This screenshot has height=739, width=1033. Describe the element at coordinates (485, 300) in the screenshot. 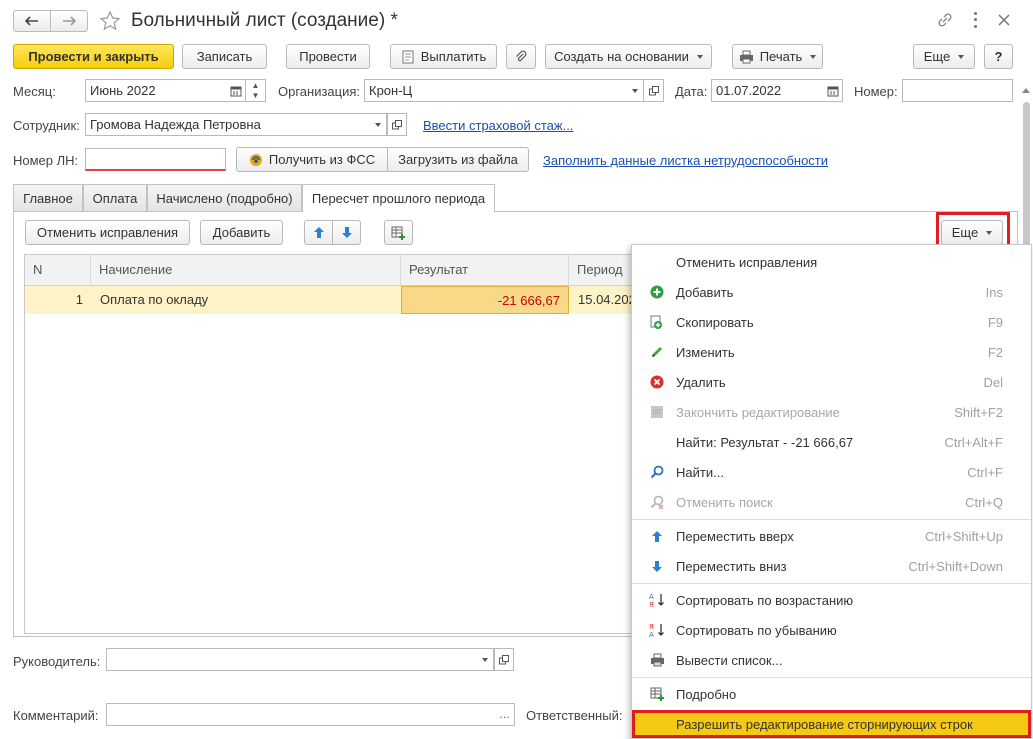

I see `cell-result: -21 666,67` at that location.